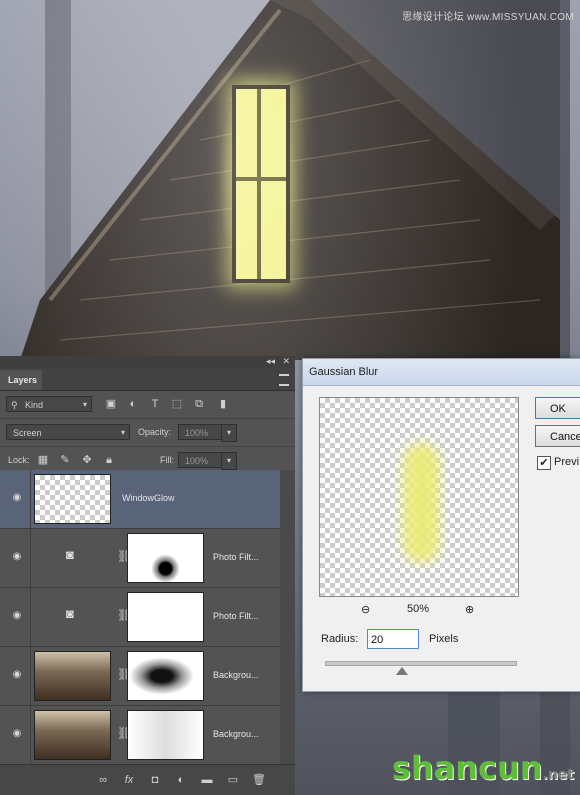  What do you see at coordinates (421, 668) in the screenshot?
I see `radius-slider` at bounding box center [421, 668].